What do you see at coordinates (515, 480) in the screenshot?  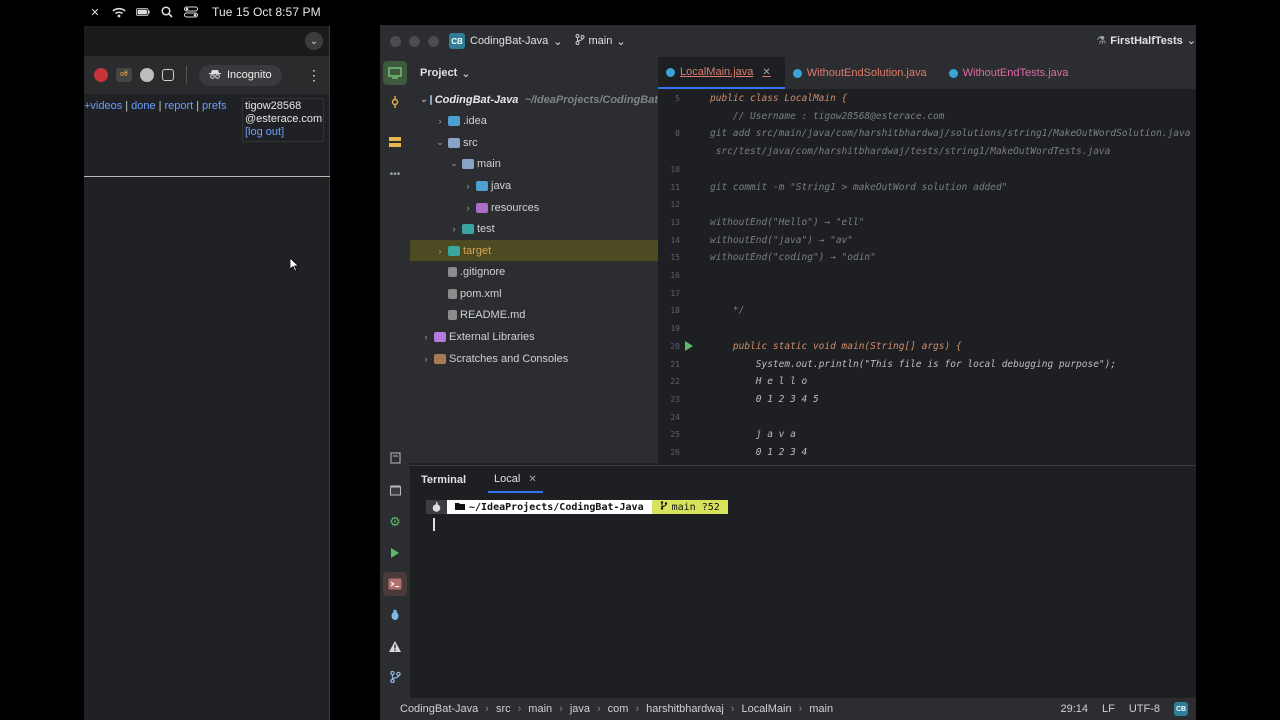 I see `terminal-tab-local: Local ✕` at bounding box center [515, 480].